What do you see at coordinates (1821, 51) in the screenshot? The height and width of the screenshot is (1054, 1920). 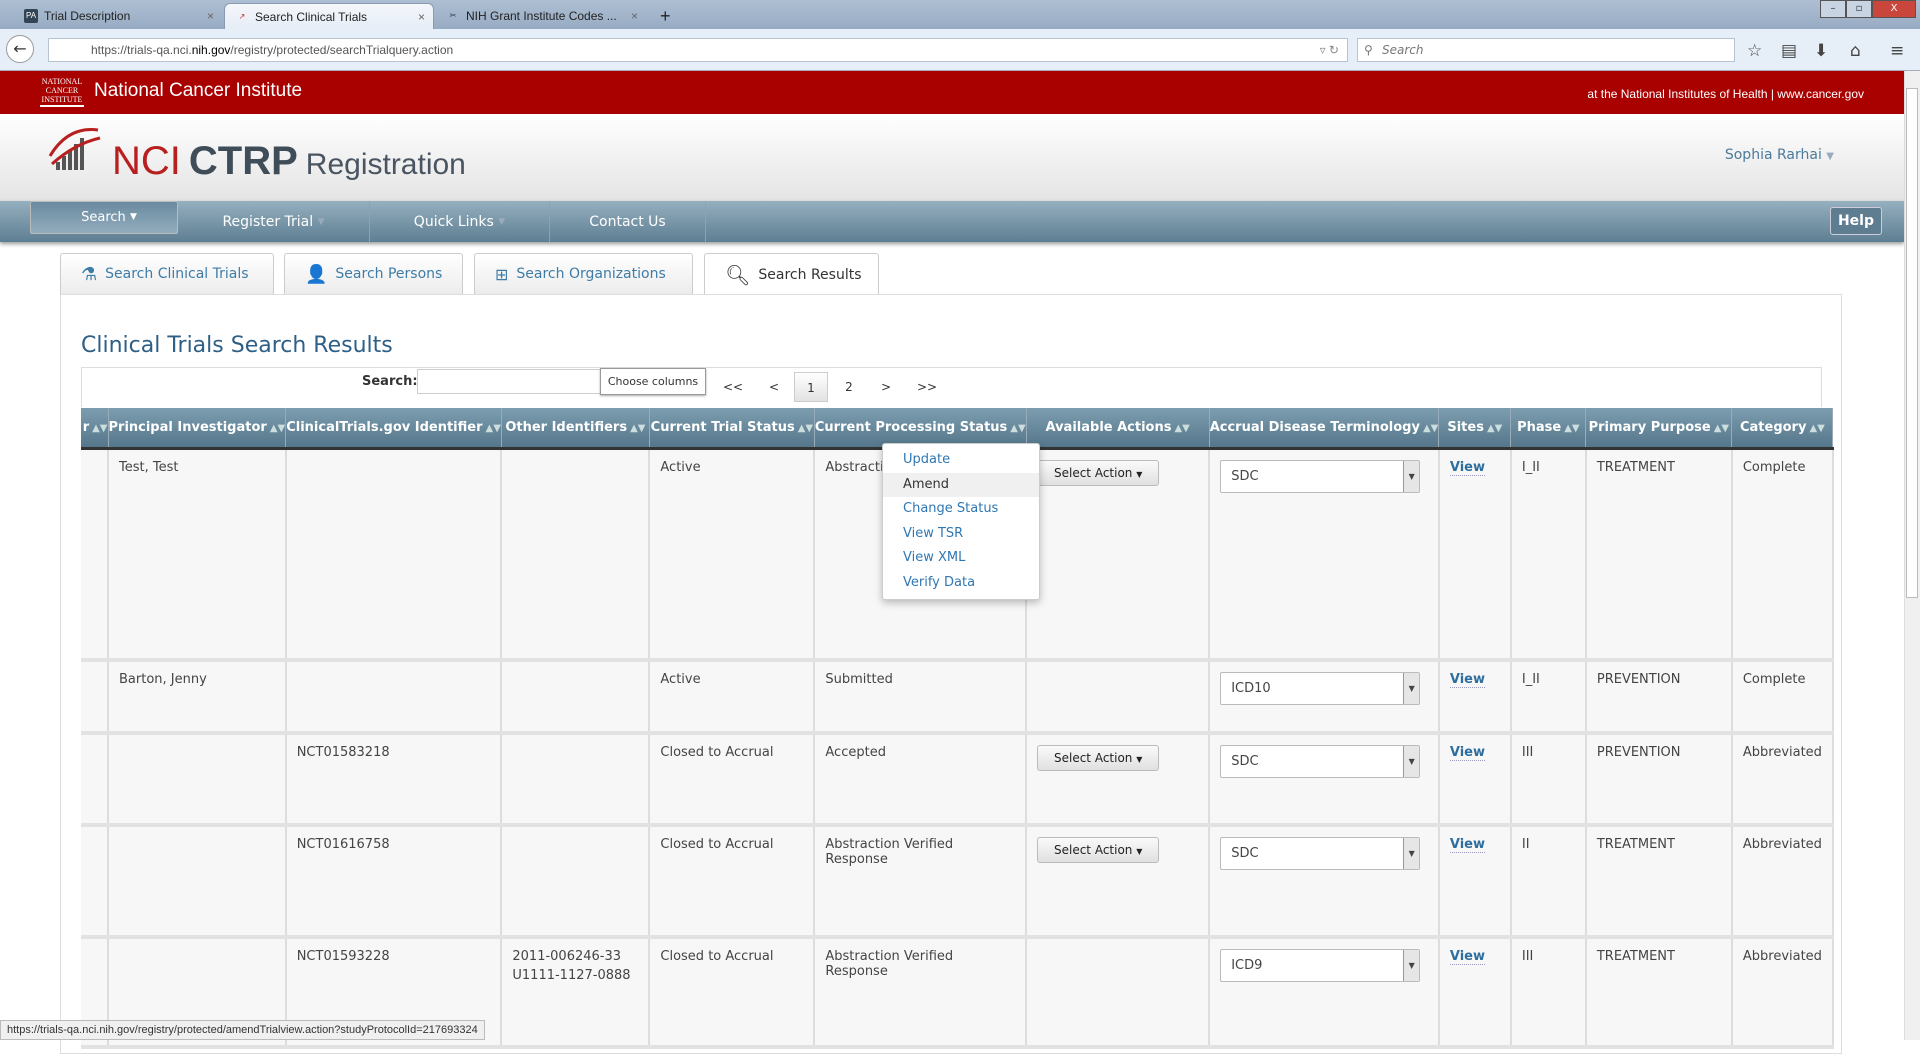 I see `download-icon: ⬇` at bounding box center [1821, 51].